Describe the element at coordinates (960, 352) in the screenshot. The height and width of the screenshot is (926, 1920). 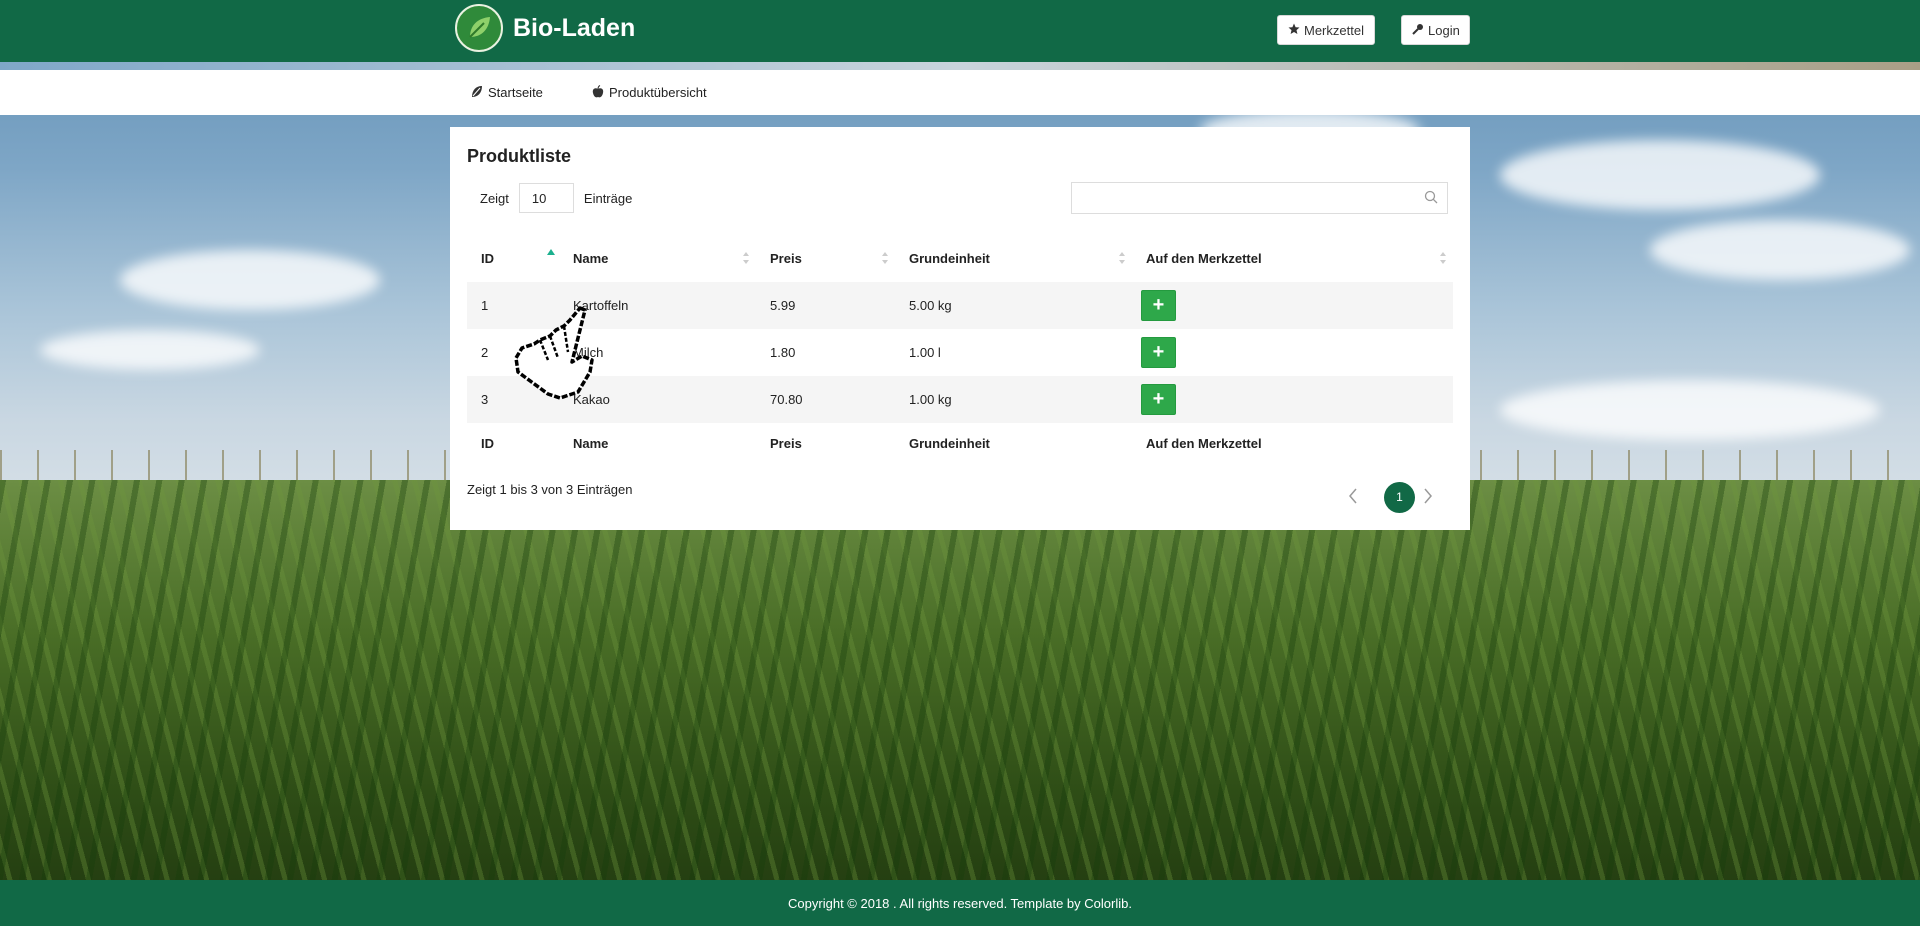
I see `table-row: 2 Milch 1.80 1.00 l +` at that location.